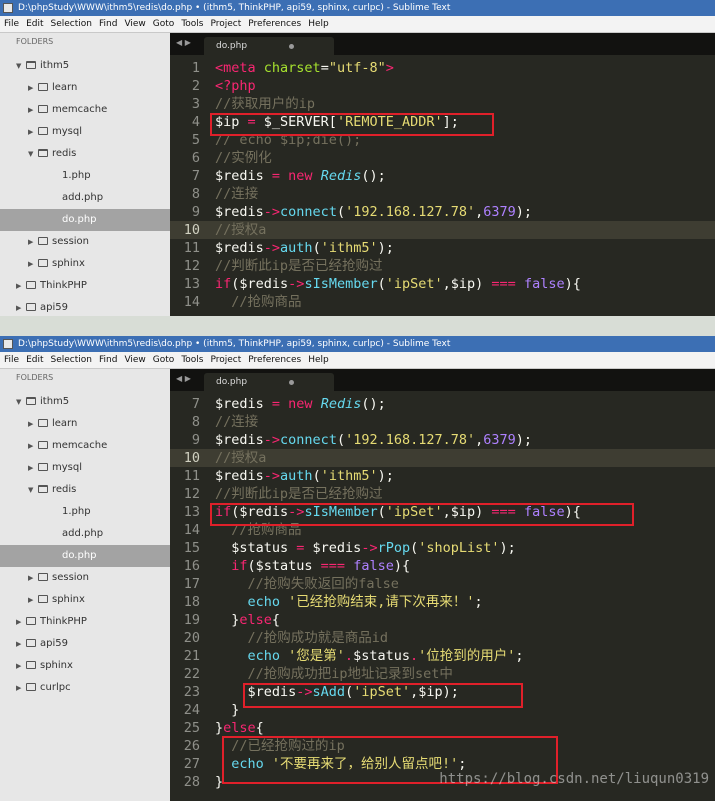  I want to click on code-line: 2 <?php, so click(442, 86).